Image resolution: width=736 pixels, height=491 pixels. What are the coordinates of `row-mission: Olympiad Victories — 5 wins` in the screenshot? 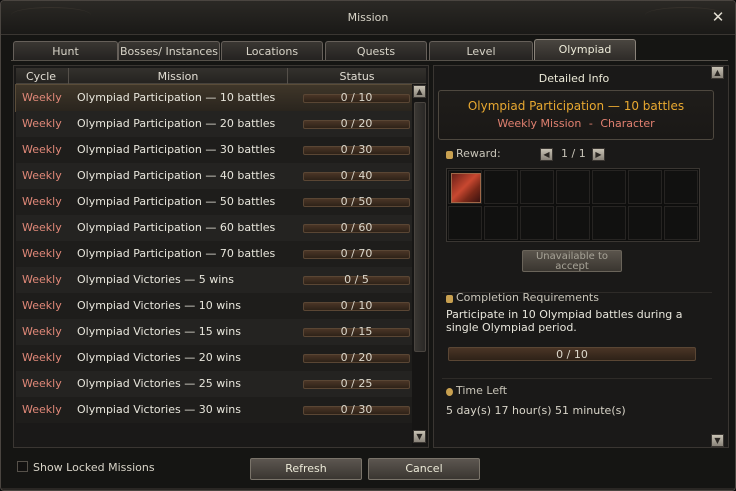 It's located at (155, 279).